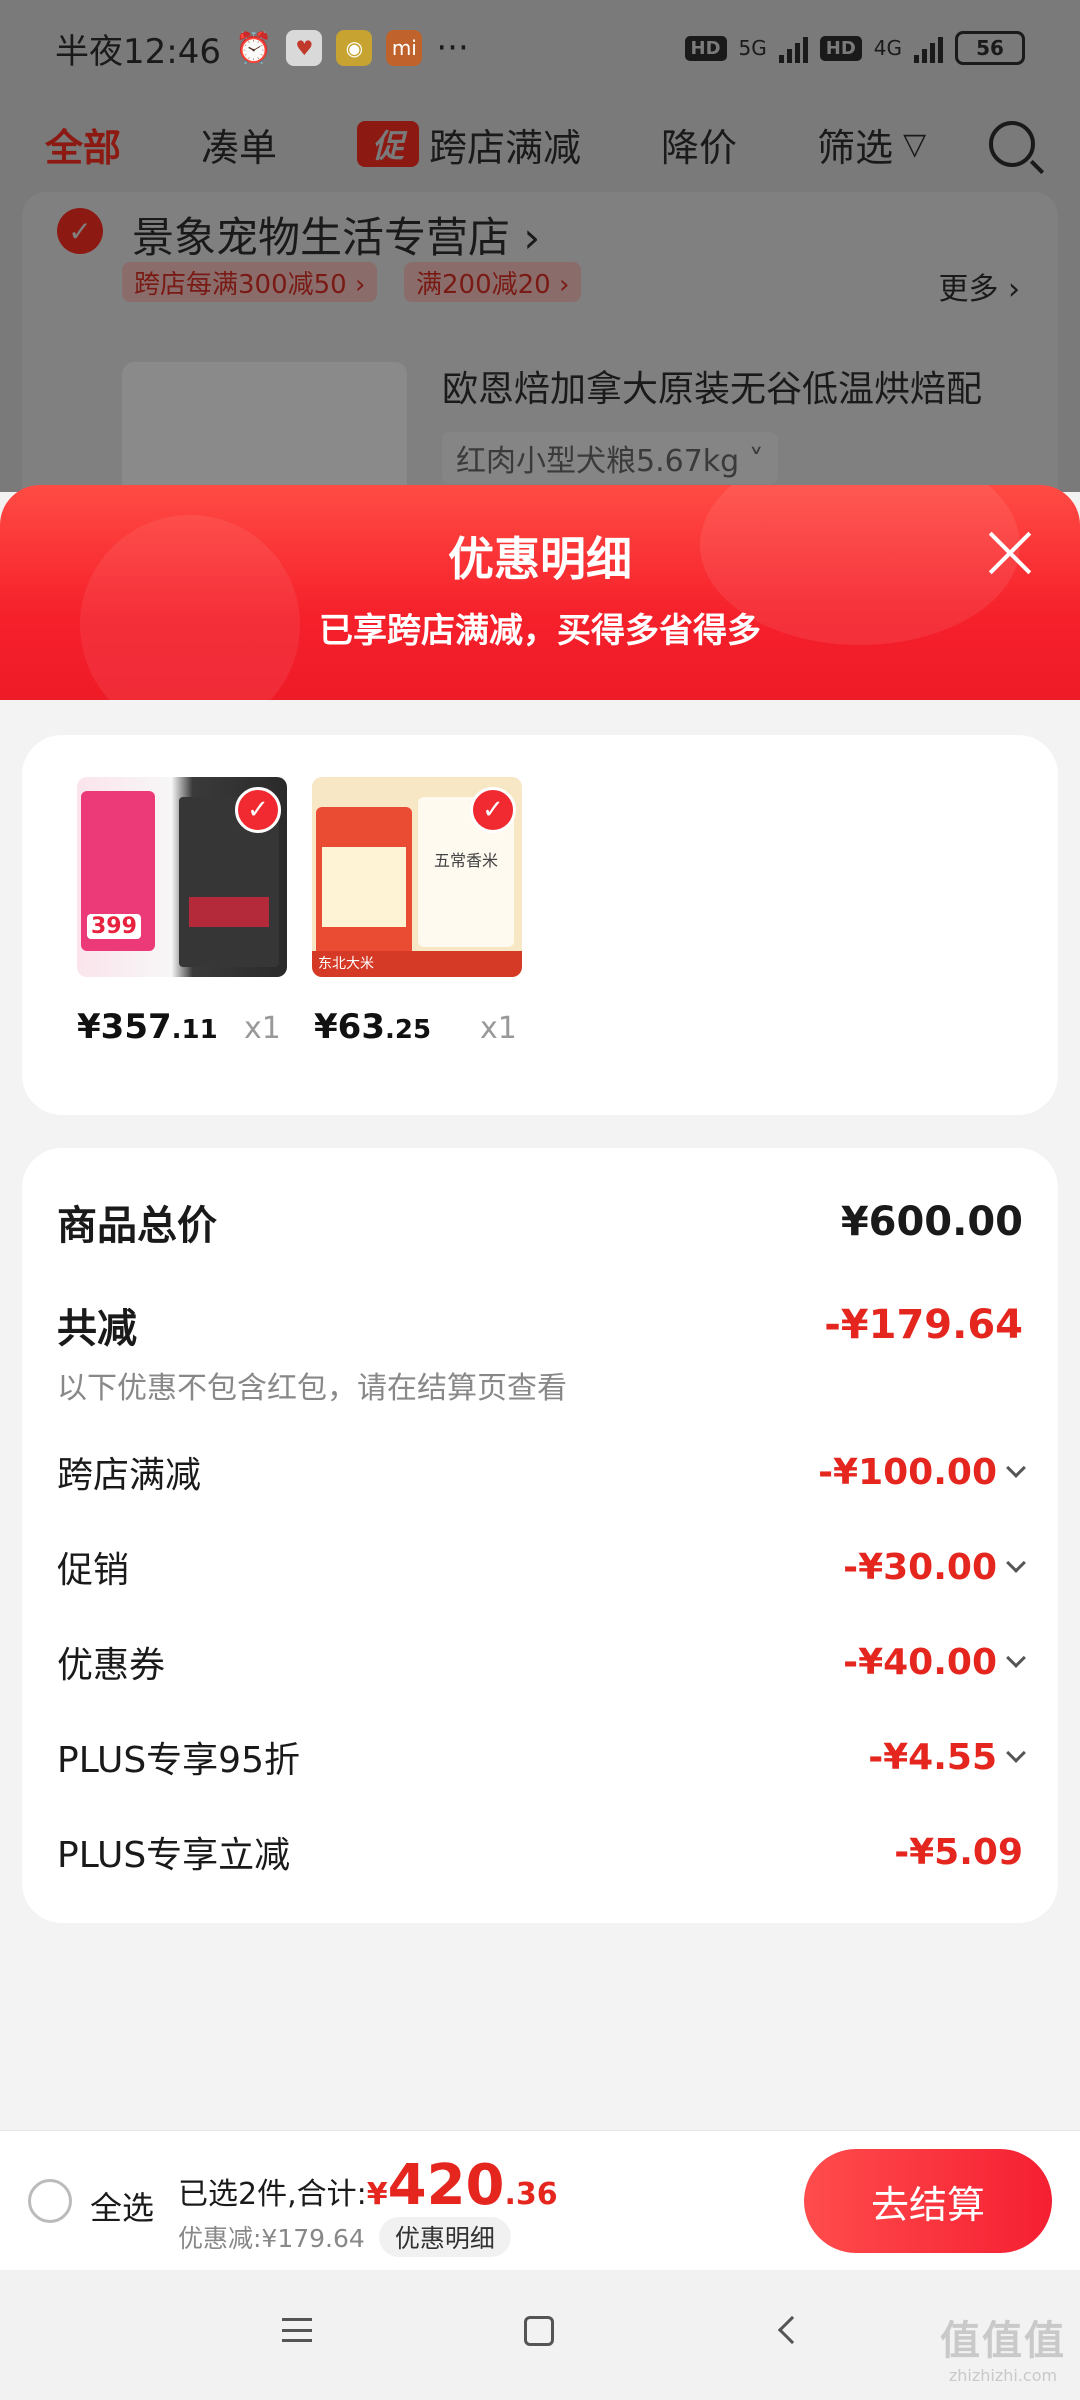  Describe the element at coordinates (610, 458) in the screenshot. I see `product-spec-selector: 红肉小型犬粮5.67kg ˅` at that location.